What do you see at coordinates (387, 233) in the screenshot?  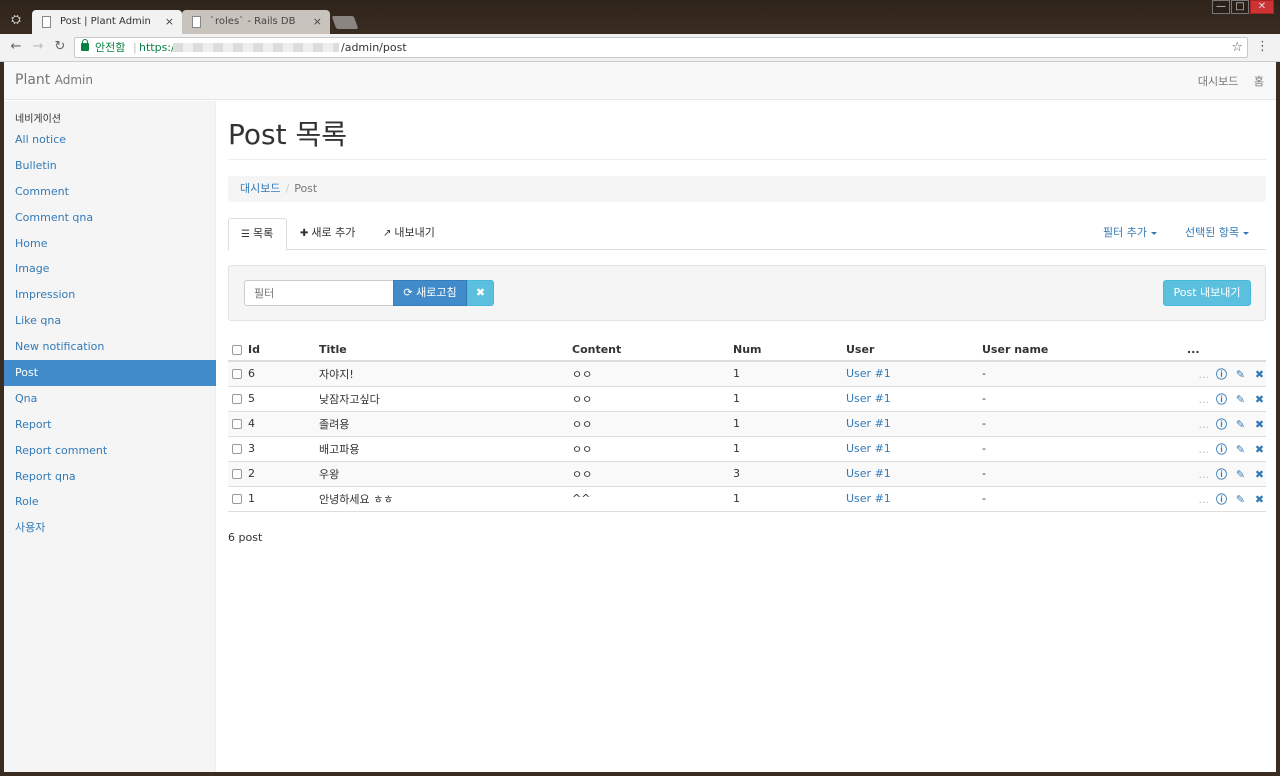 I see `share-icon: ↗` at bounding box center [387, 233].